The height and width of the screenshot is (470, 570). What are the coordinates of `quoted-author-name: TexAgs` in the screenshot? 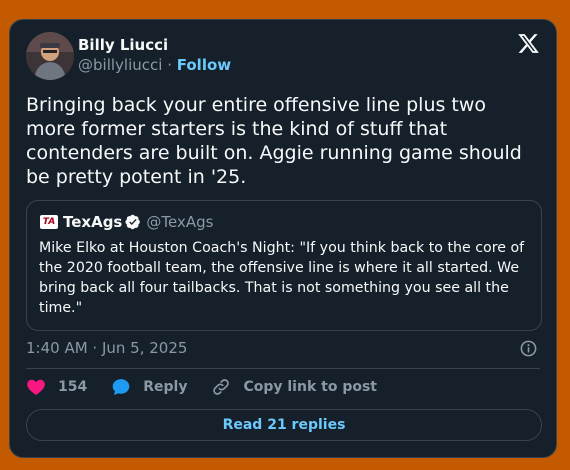 It's located at (93, 222).